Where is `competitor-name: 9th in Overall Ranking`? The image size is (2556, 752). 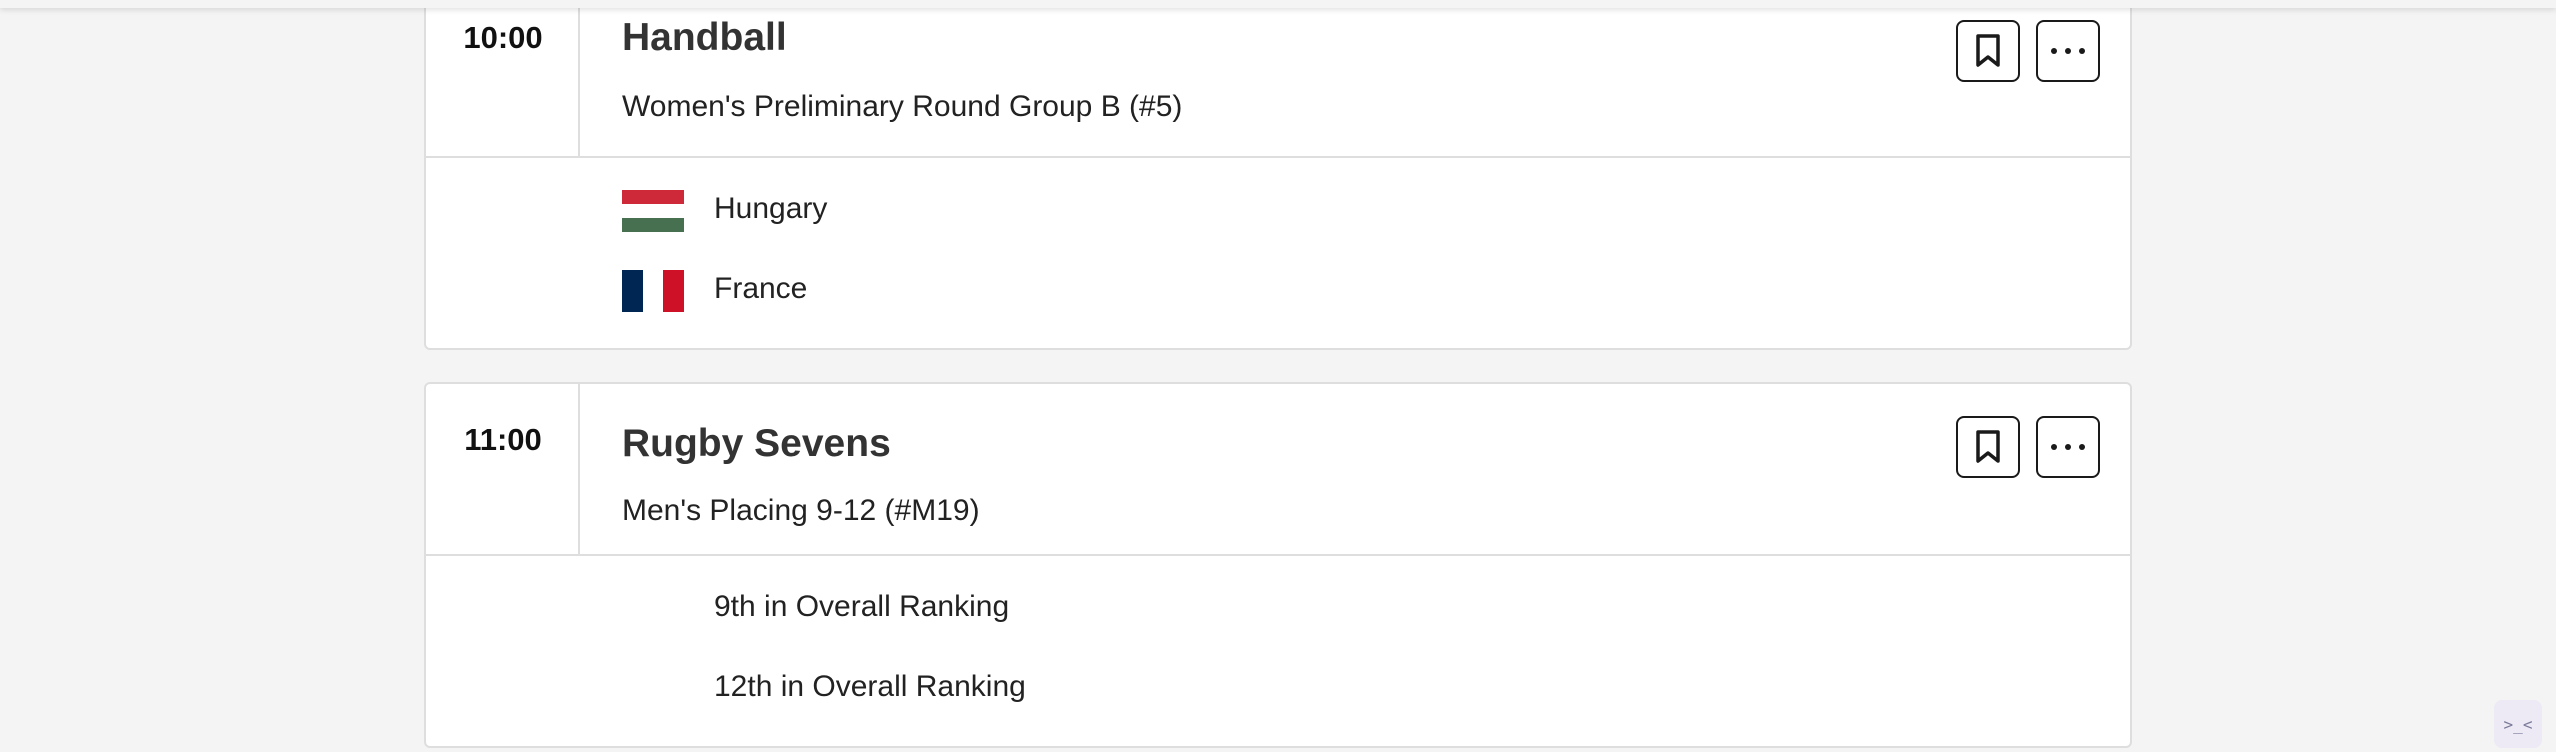 competitor-name: 9th in Overall Ranking is located at coordinates (862, 606).